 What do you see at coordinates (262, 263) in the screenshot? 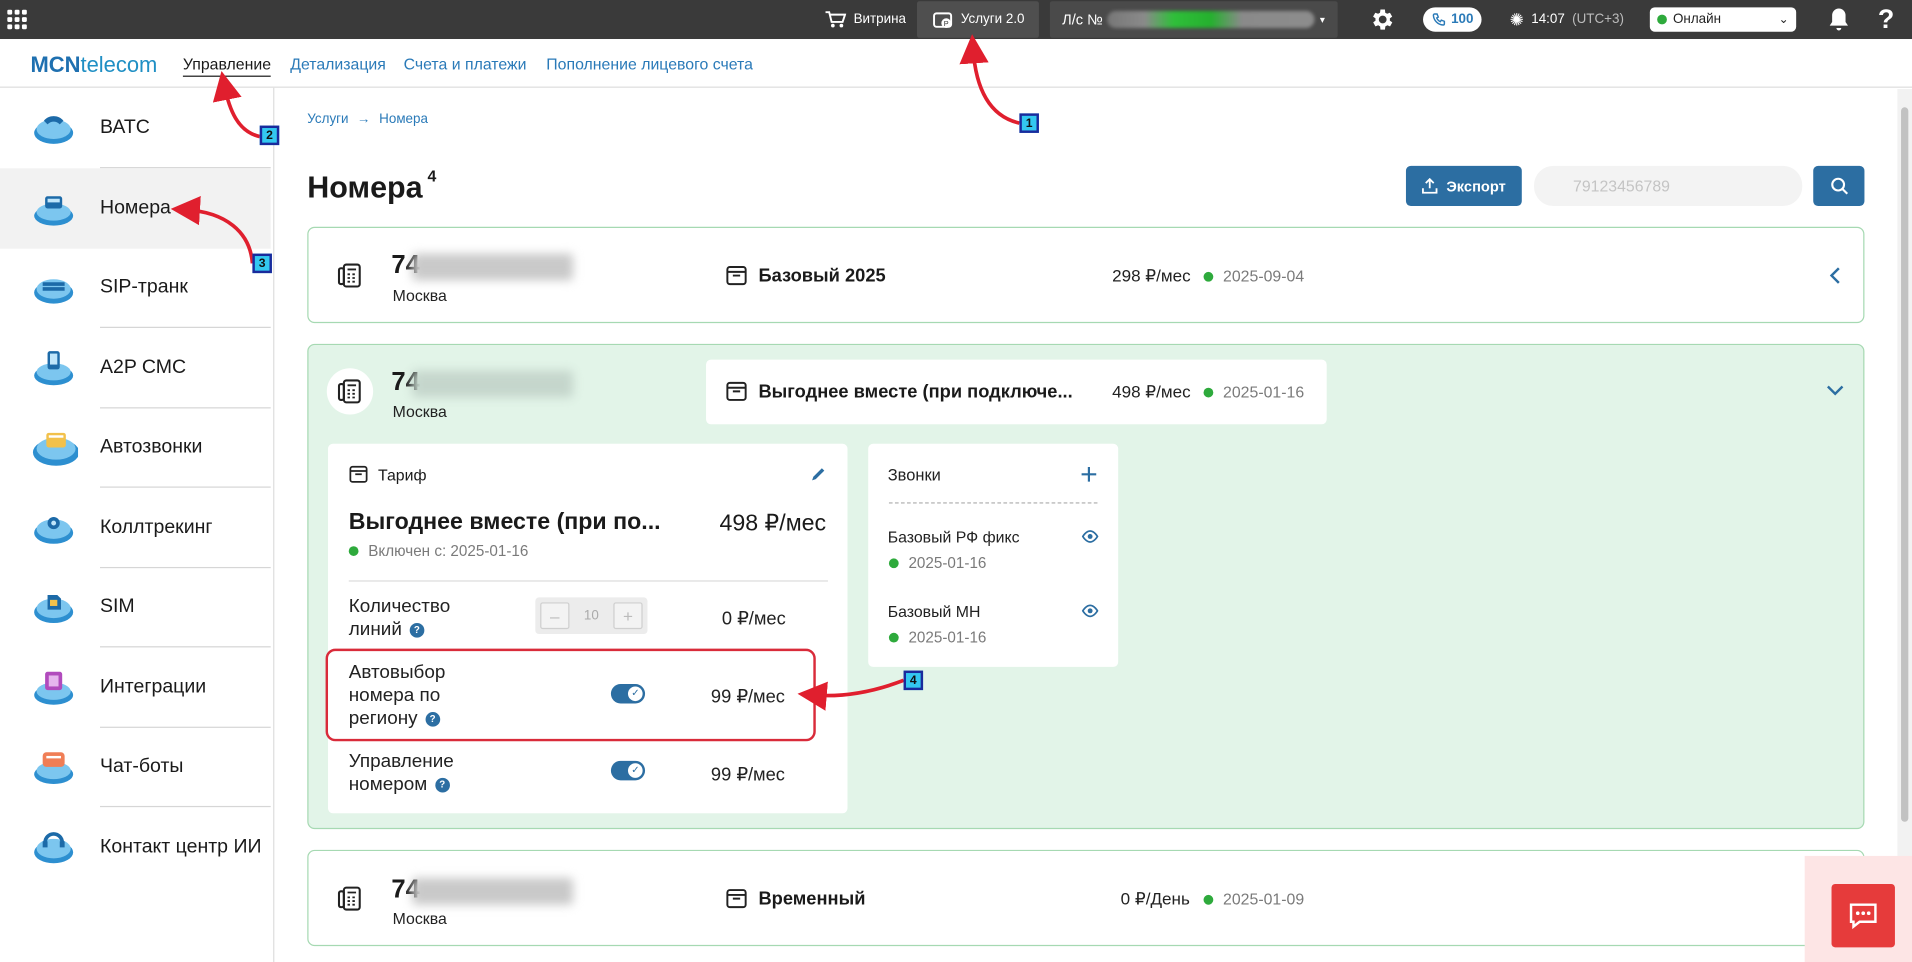
I see `annotation-marker-3: 3` at bounding box center [262, 263].